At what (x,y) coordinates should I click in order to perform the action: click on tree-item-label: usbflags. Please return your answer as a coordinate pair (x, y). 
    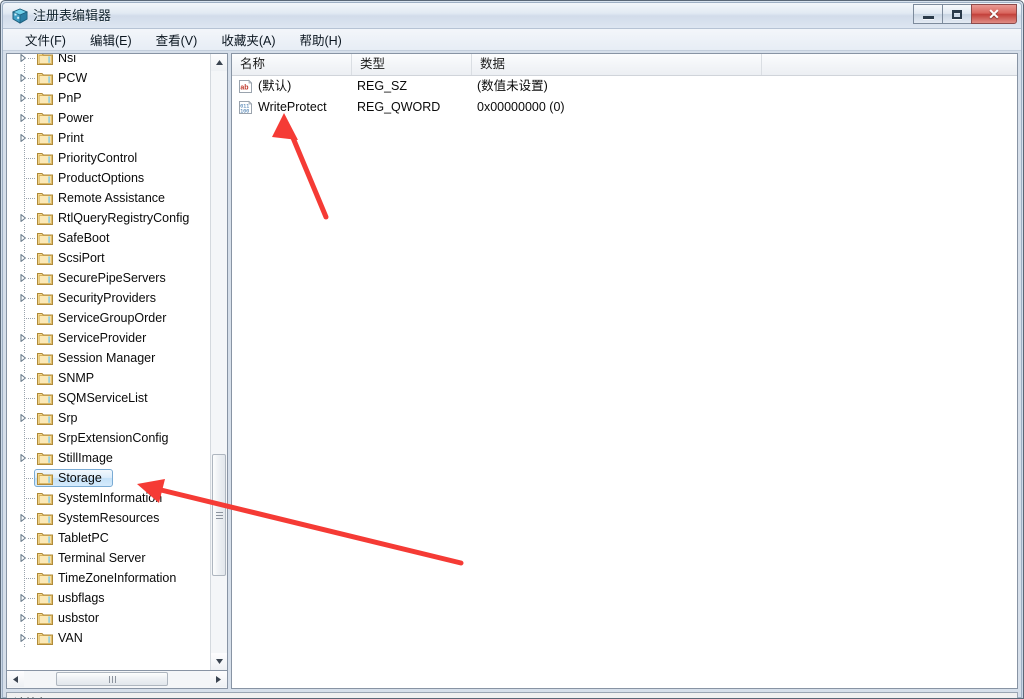
    Looking at the image, I should click on (81, 598).